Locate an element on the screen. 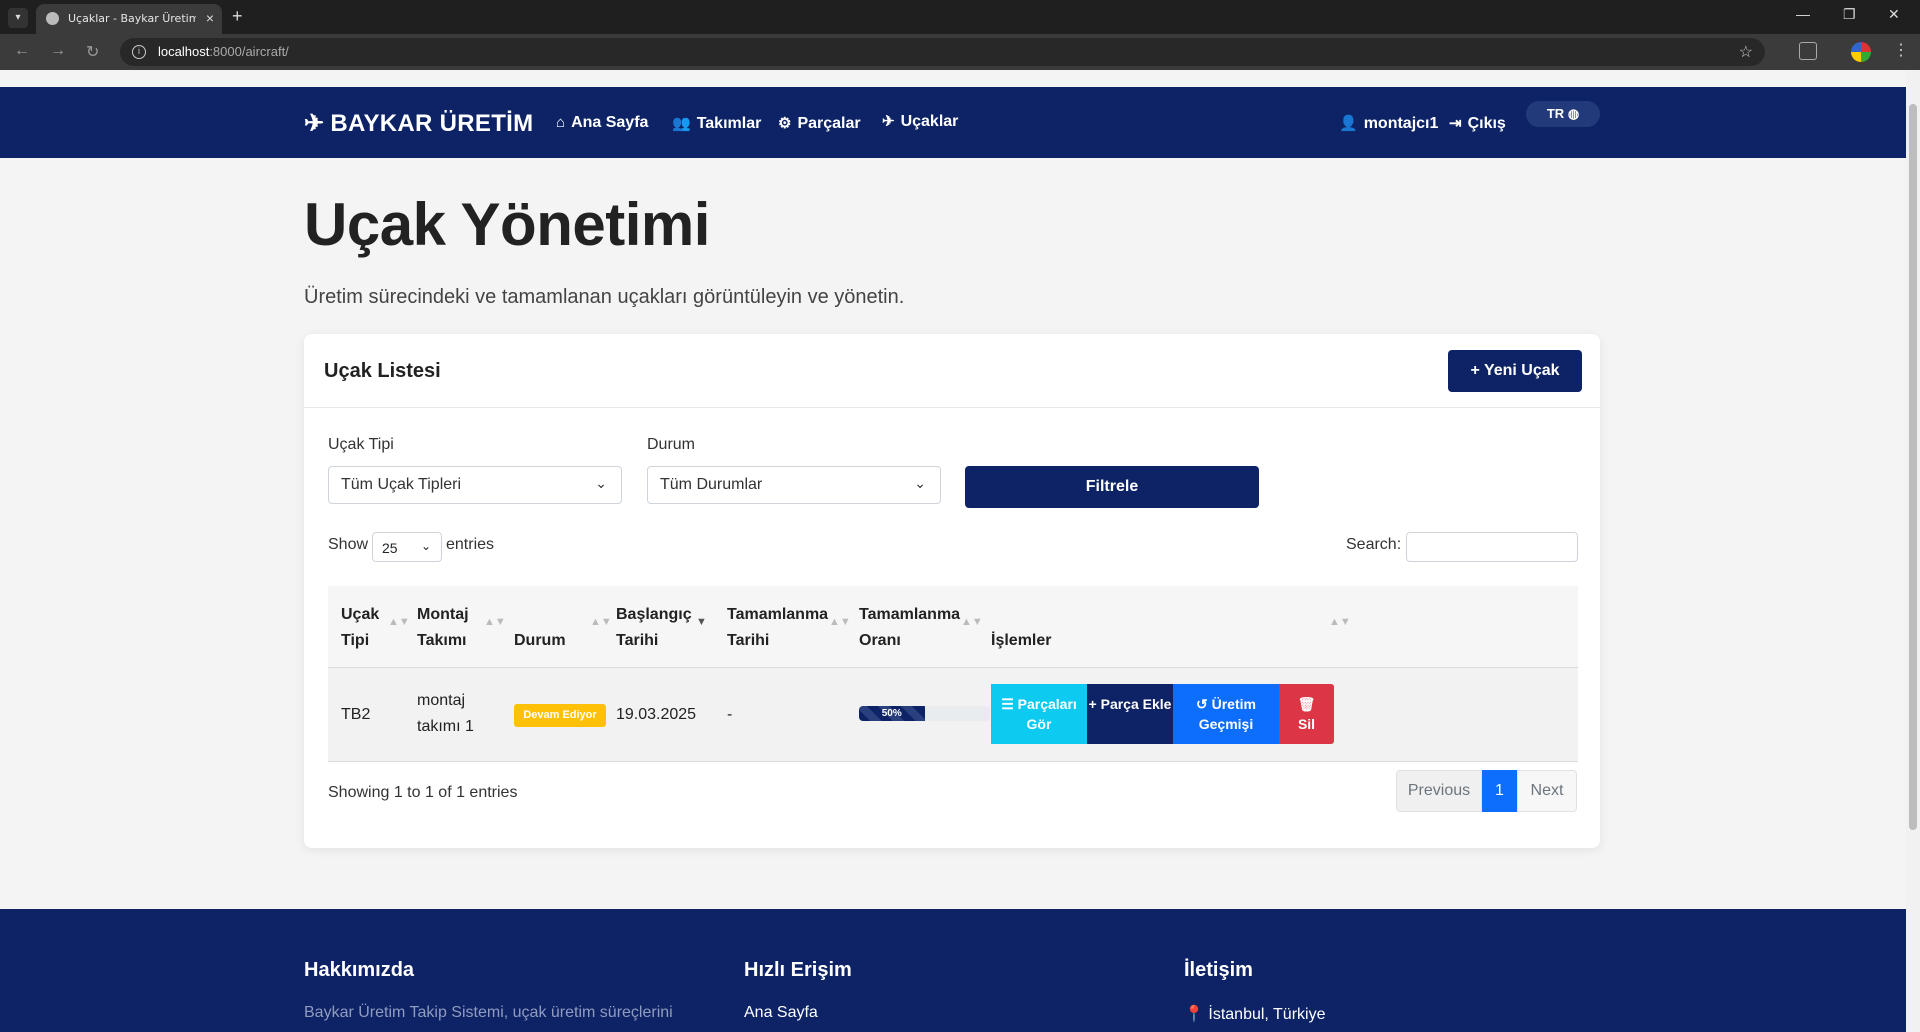  user-icon: 👤 is located at coordinates (1348, 123).